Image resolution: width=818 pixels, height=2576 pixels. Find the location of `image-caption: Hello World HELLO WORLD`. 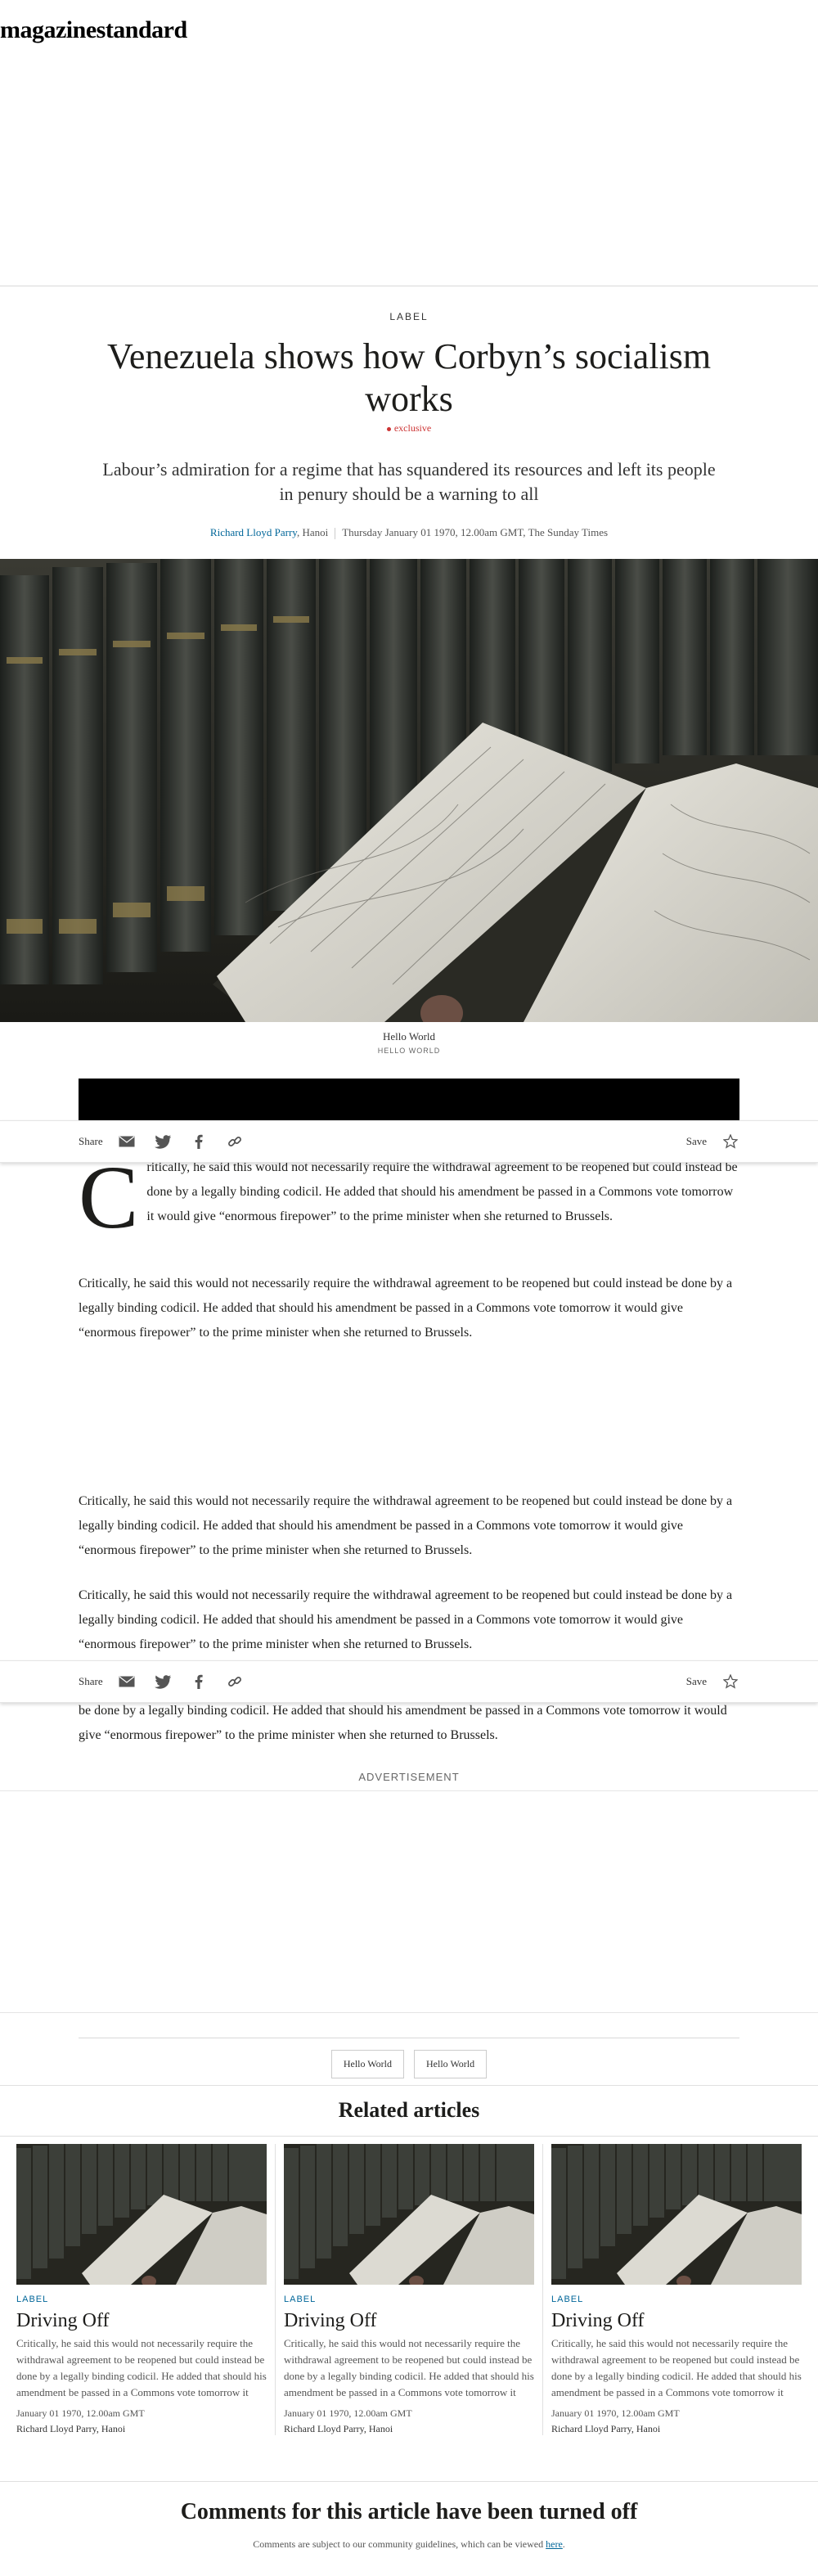

image-caption: Hello World HELLO WORLD is located at coordinates (409, 1042).